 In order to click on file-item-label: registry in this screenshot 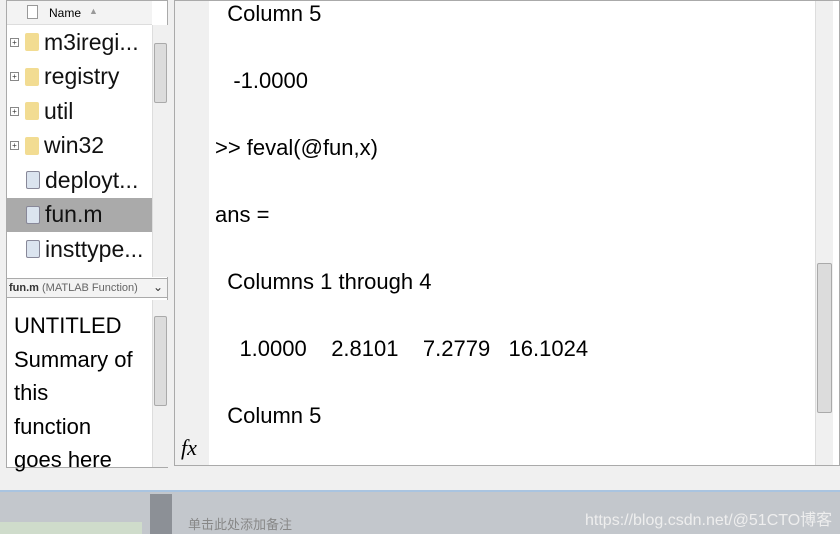, I will do `click(82, 76)`.